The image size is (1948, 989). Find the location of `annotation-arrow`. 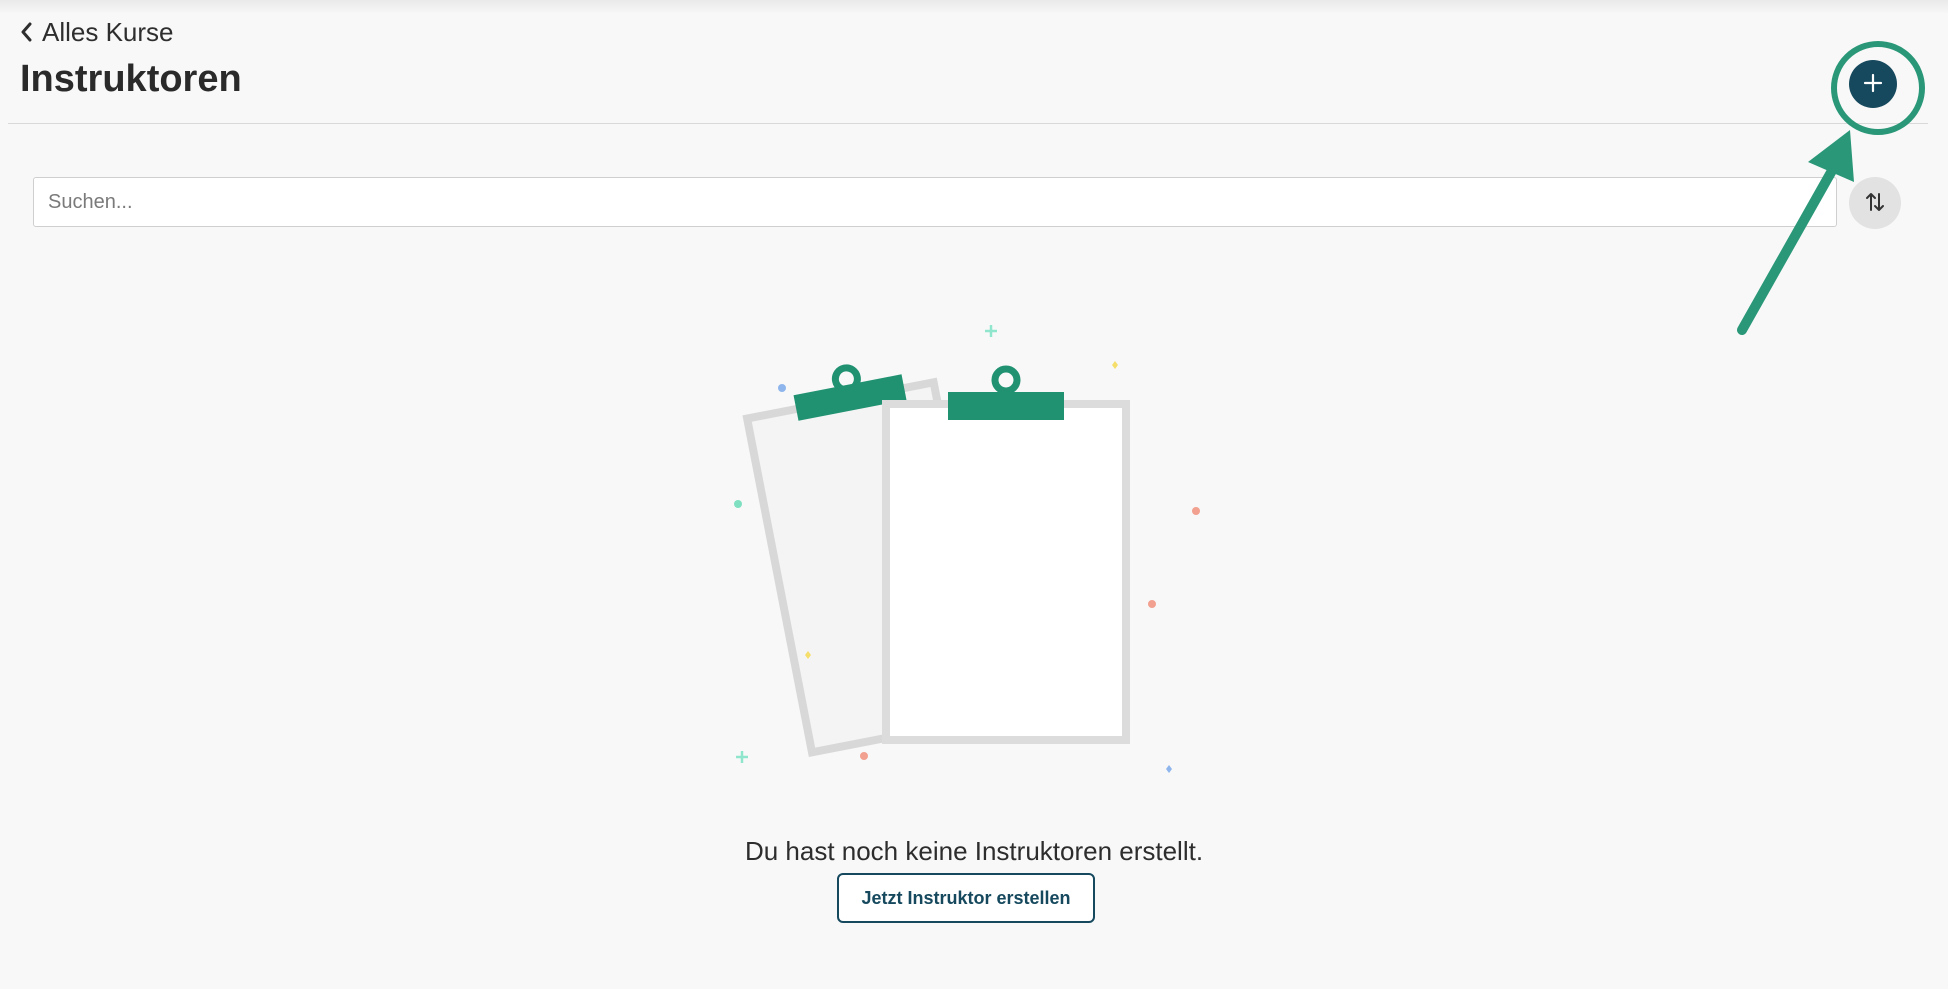

annotation-arrow is located at coordinates (1795, 232).